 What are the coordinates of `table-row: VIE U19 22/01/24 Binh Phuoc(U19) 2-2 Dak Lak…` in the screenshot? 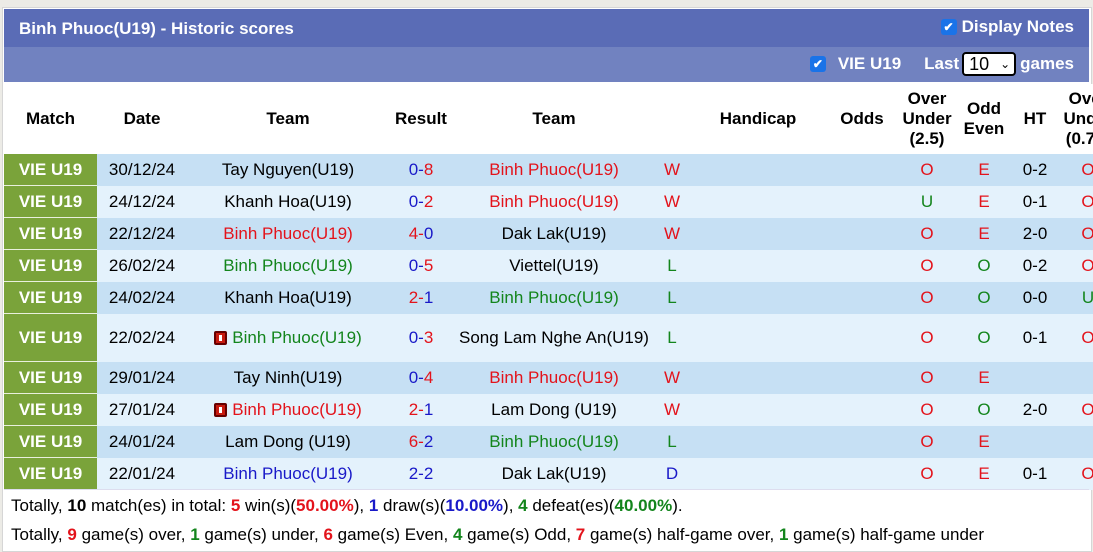 It's located at (548, 473).